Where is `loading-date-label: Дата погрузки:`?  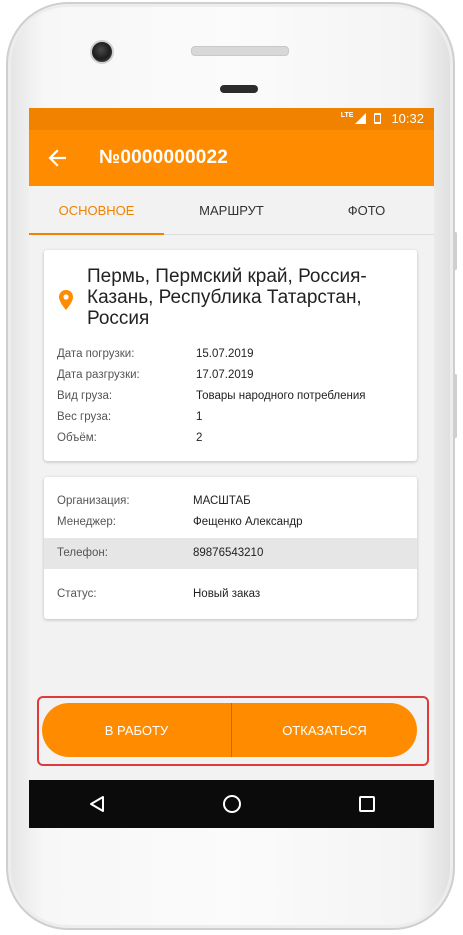 loading-date-label: Дата погрузки: is located at coordinates (96, 354).